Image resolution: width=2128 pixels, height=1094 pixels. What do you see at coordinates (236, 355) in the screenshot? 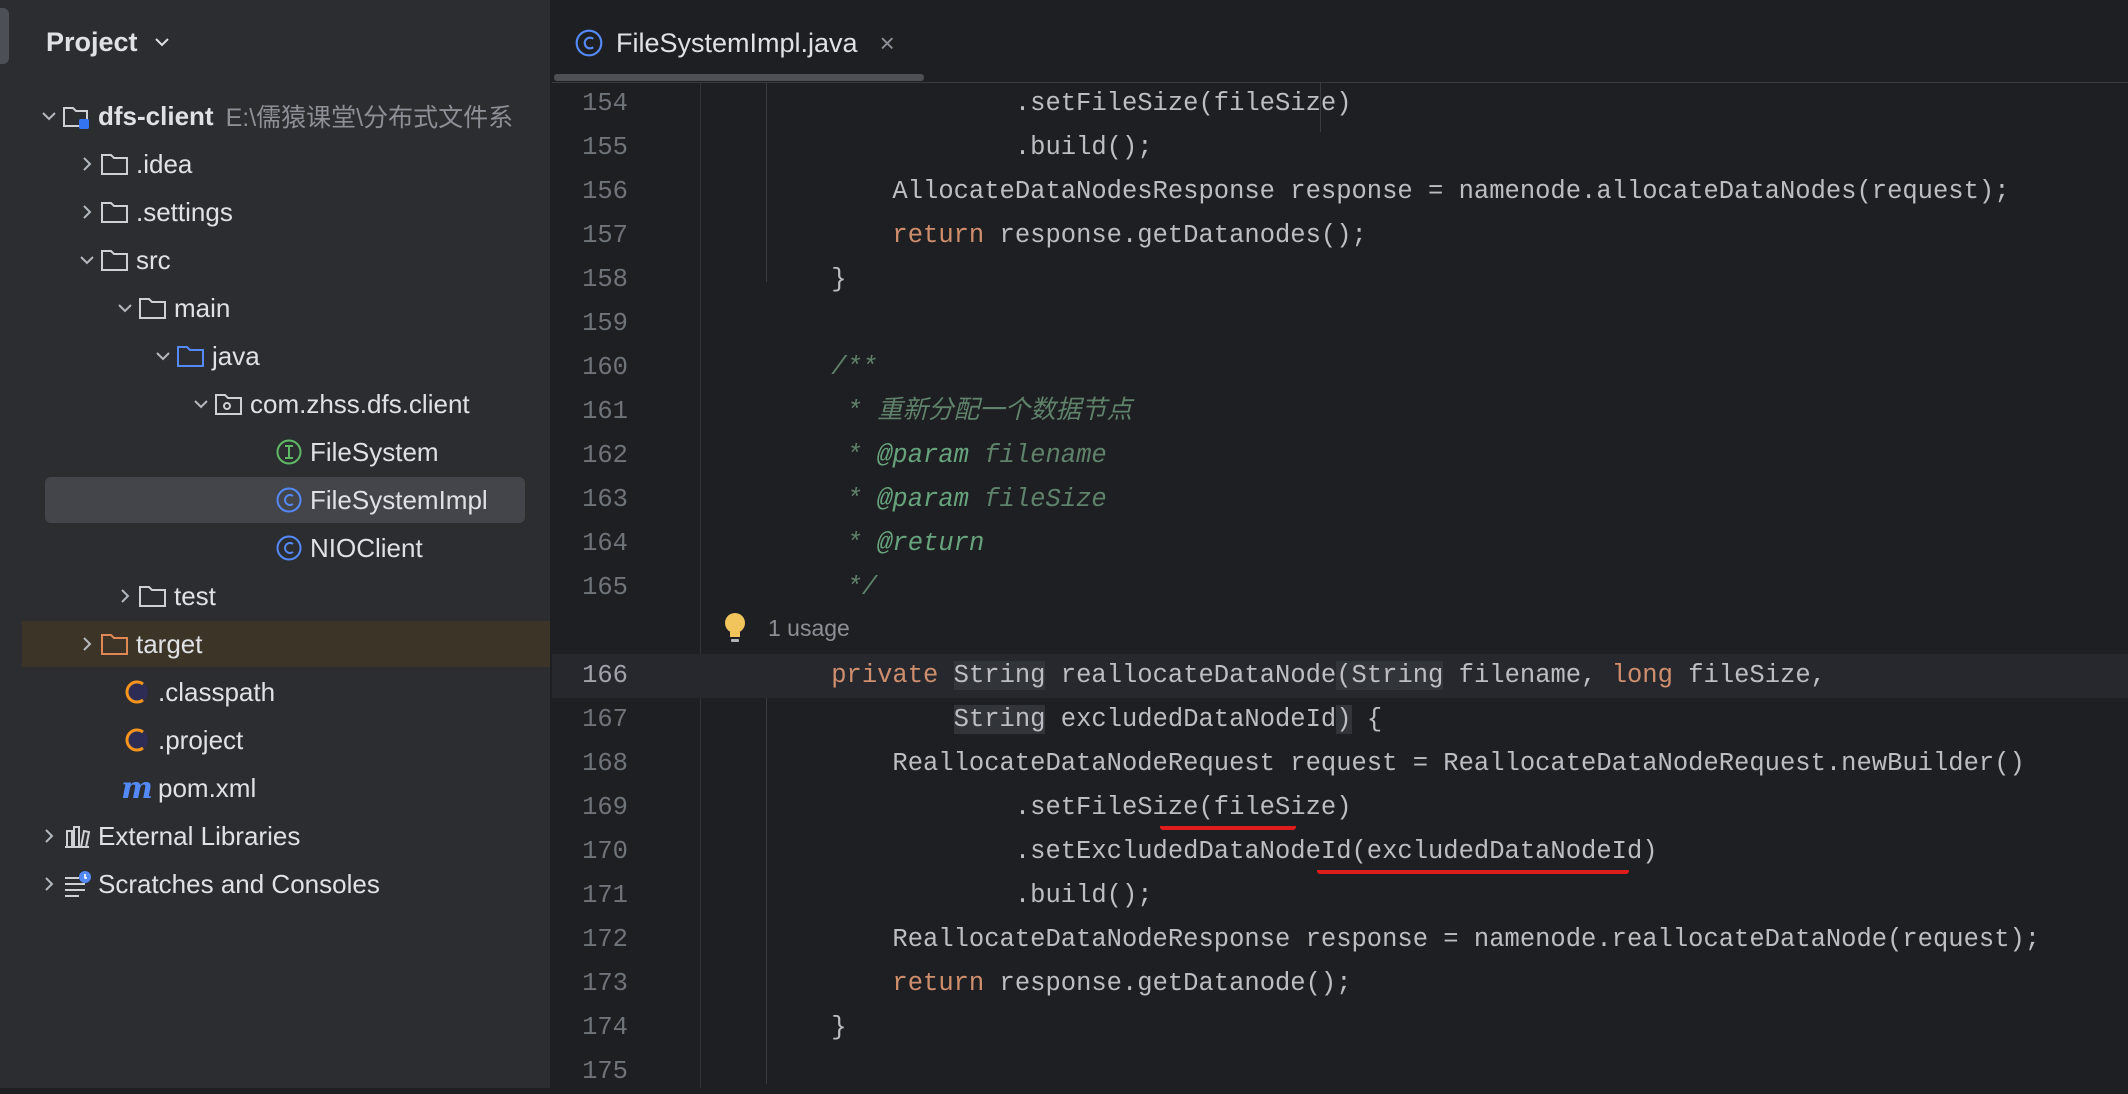
I see `tree-item-label: java` at bounding box center [236, 355].